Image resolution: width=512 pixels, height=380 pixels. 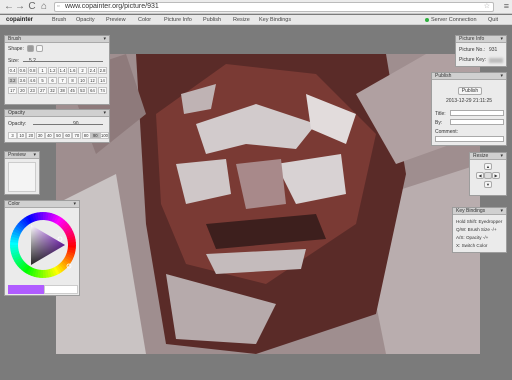 What do you see at coordinates (32, 70) in the screenshot?
I see `brush-size-option: 0.8` at bounding box center [32, 70].